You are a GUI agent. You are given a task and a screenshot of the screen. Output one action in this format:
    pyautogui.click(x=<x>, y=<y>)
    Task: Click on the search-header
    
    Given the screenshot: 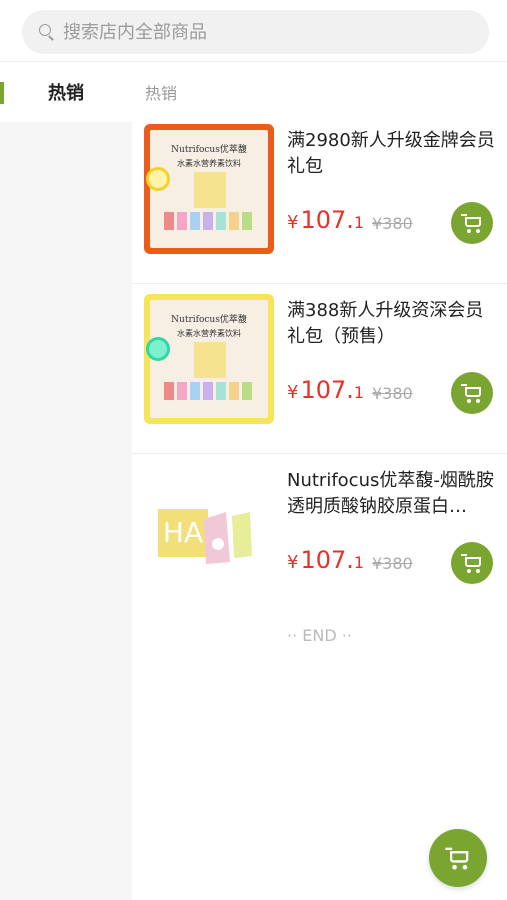 What is the action you would take?
    pyautogui.click(x=253, y=31)
    